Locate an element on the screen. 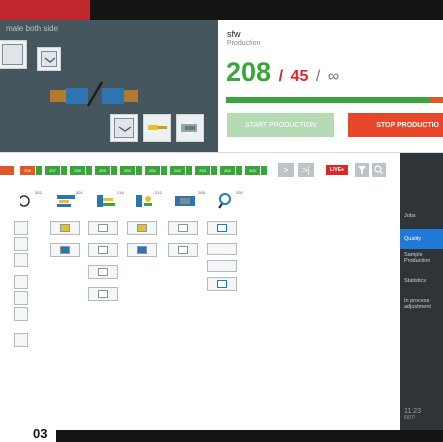  live-badge: LIVE● is located at coordinates (337, 170).